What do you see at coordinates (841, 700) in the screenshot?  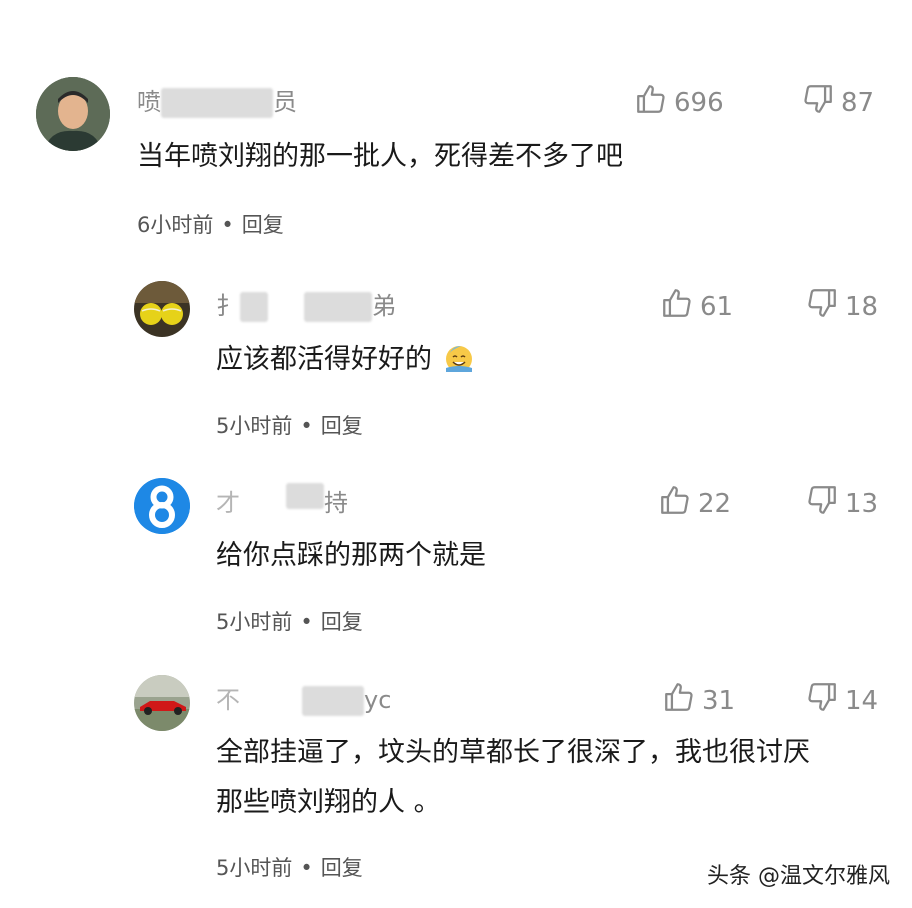 I see `dislike-button: 14` at bounding box center [841, 700].